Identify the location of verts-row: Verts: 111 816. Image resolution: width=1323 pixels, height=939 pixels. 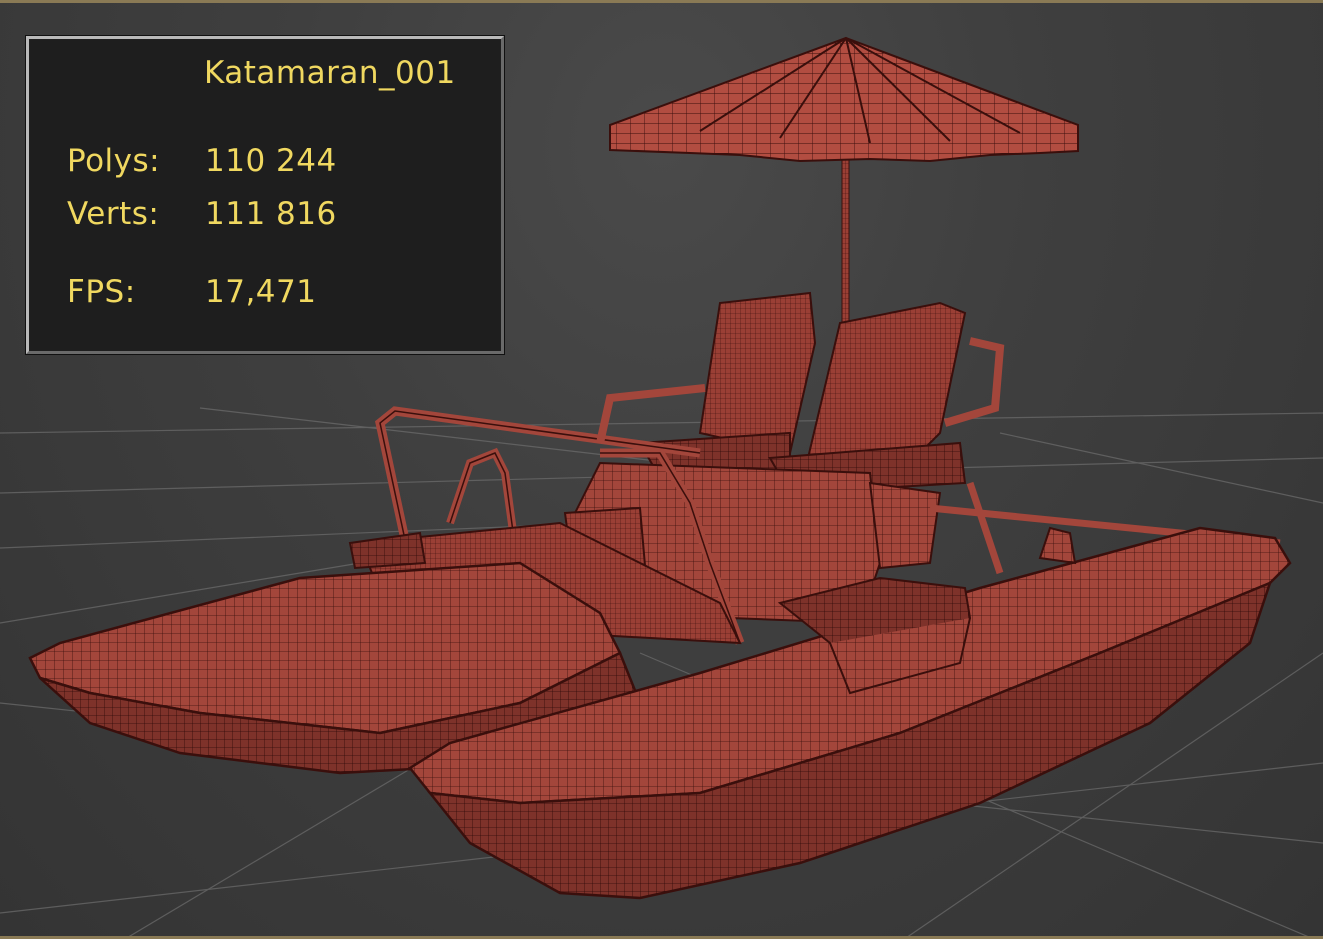
(202, 214).